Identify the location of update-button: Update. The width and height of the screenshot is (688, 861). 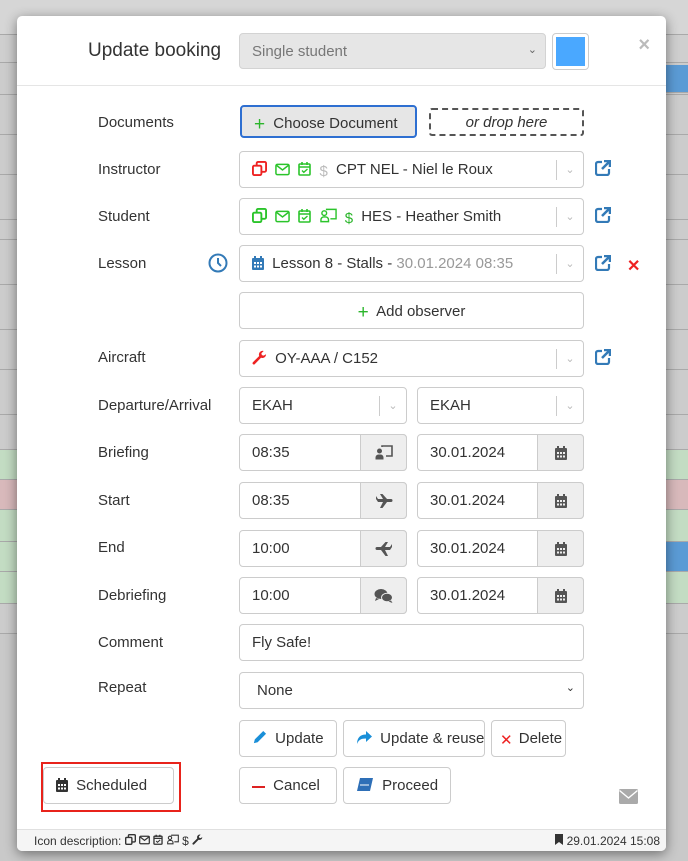
(288, 738).